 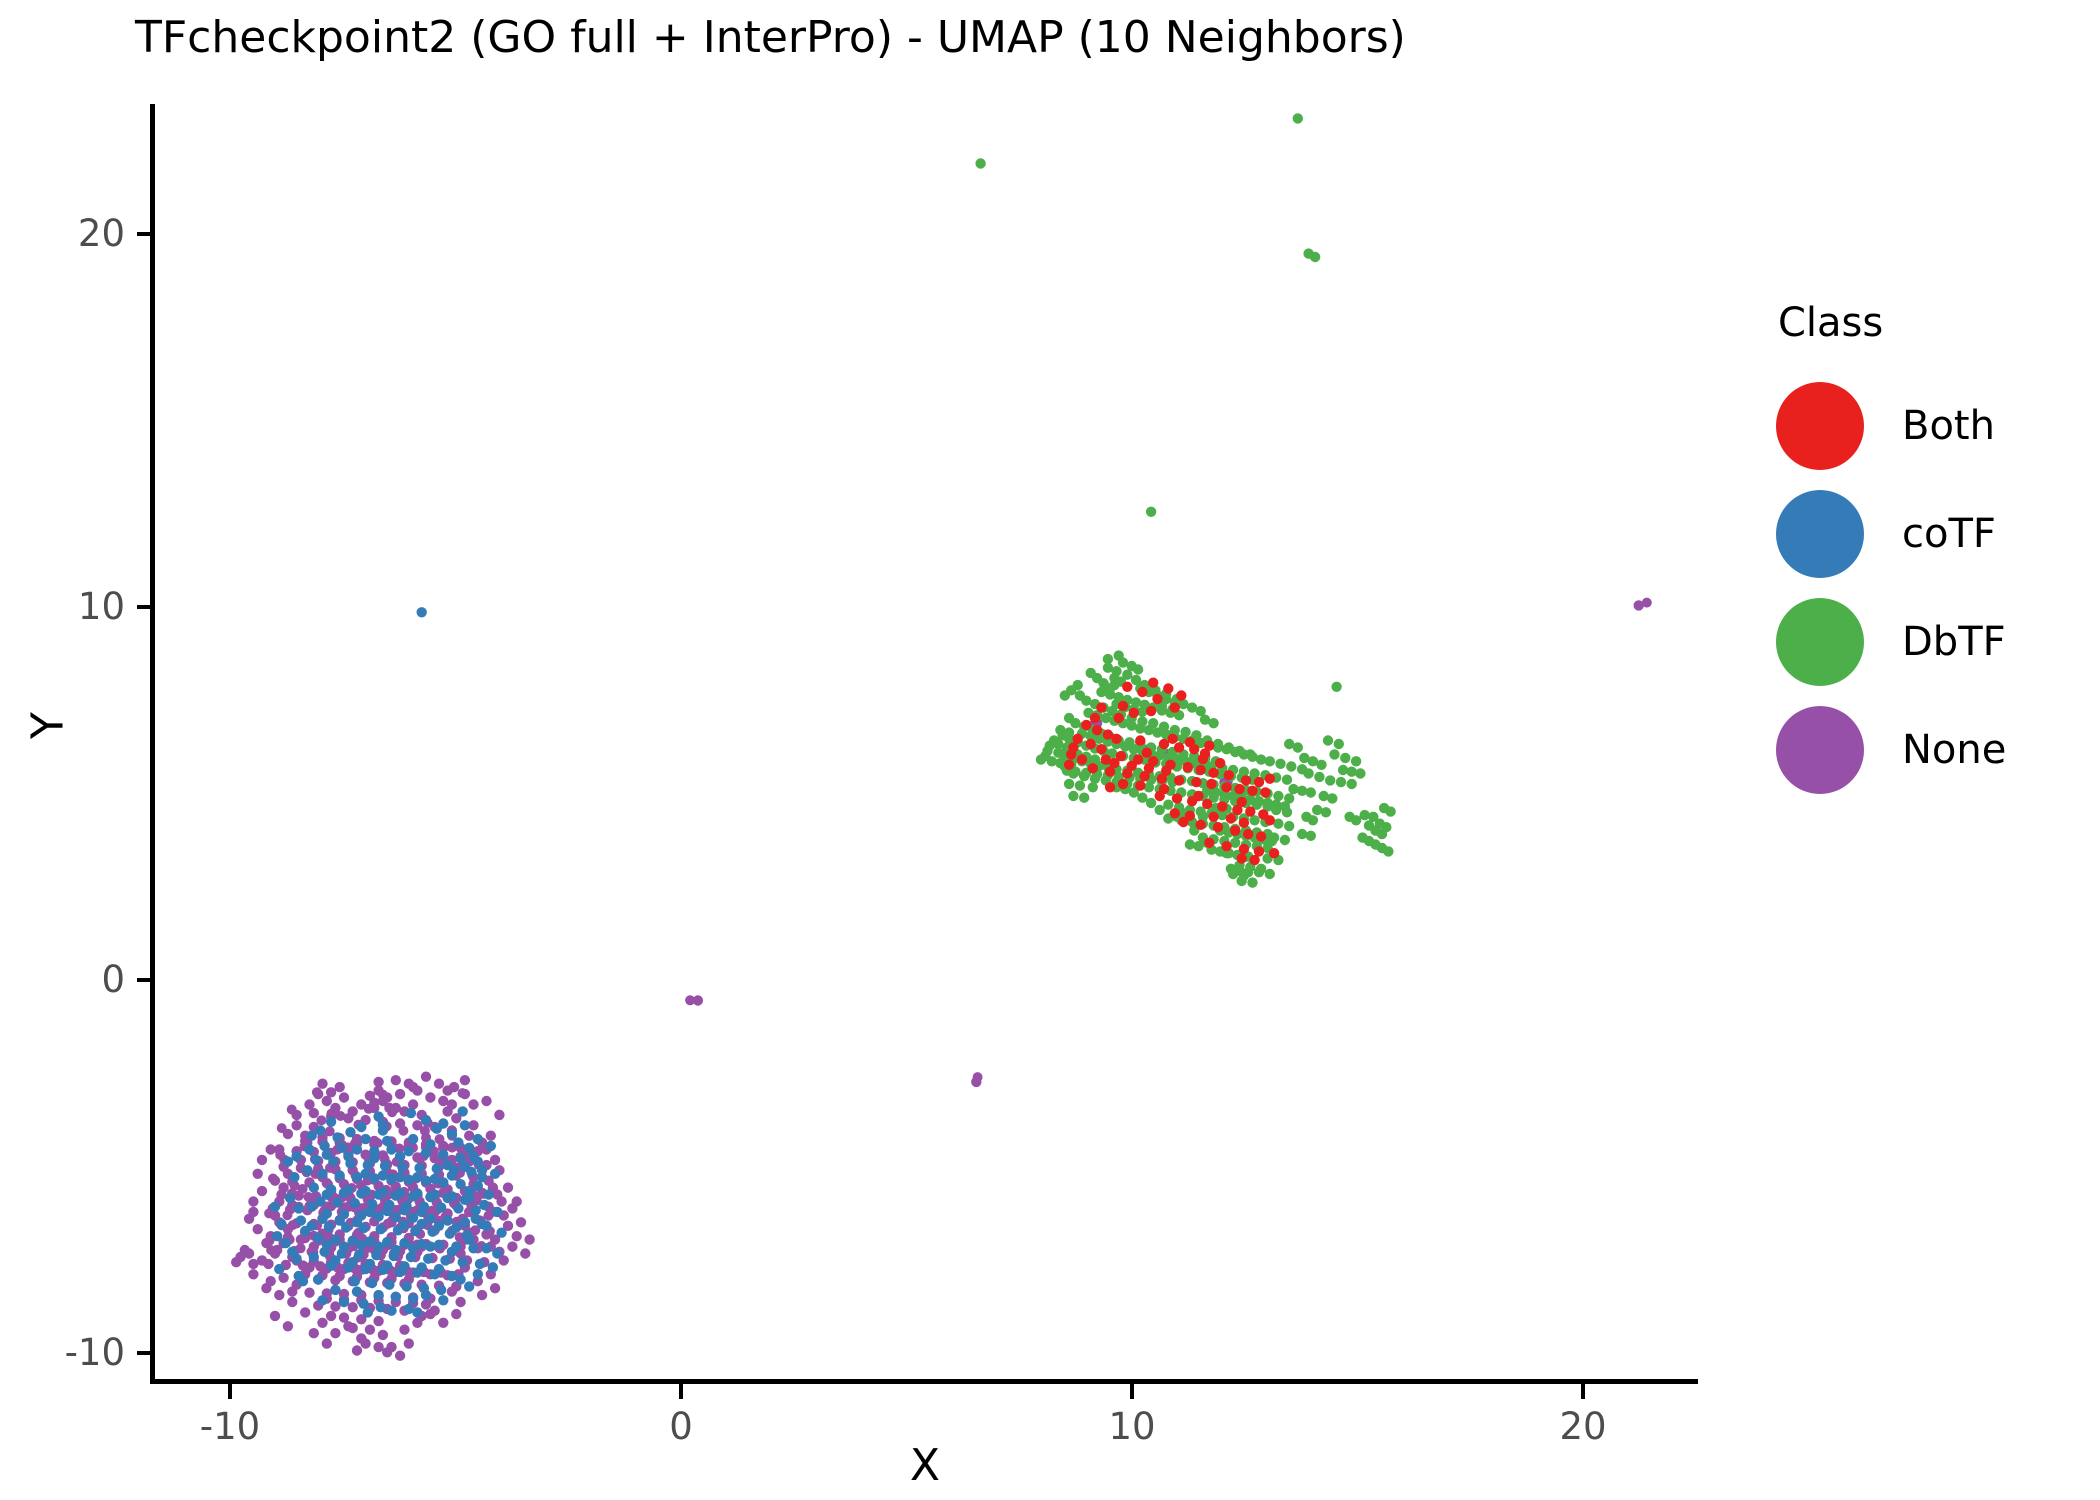 I want to click on y-tick--10, so click(x=144, y=1353).